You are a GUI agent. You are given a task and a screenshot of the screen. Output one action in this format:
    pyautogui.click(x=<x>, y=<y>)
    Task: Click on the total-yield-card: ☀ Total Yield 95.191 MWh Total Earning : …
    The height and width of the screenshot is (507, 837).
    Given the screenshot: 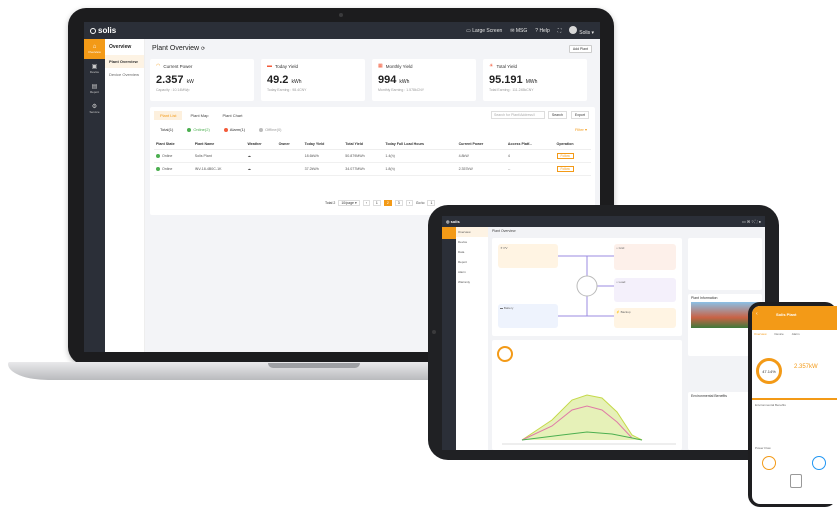 What is the action you would take?
    pyautogui.click(x=535, y=80)
    